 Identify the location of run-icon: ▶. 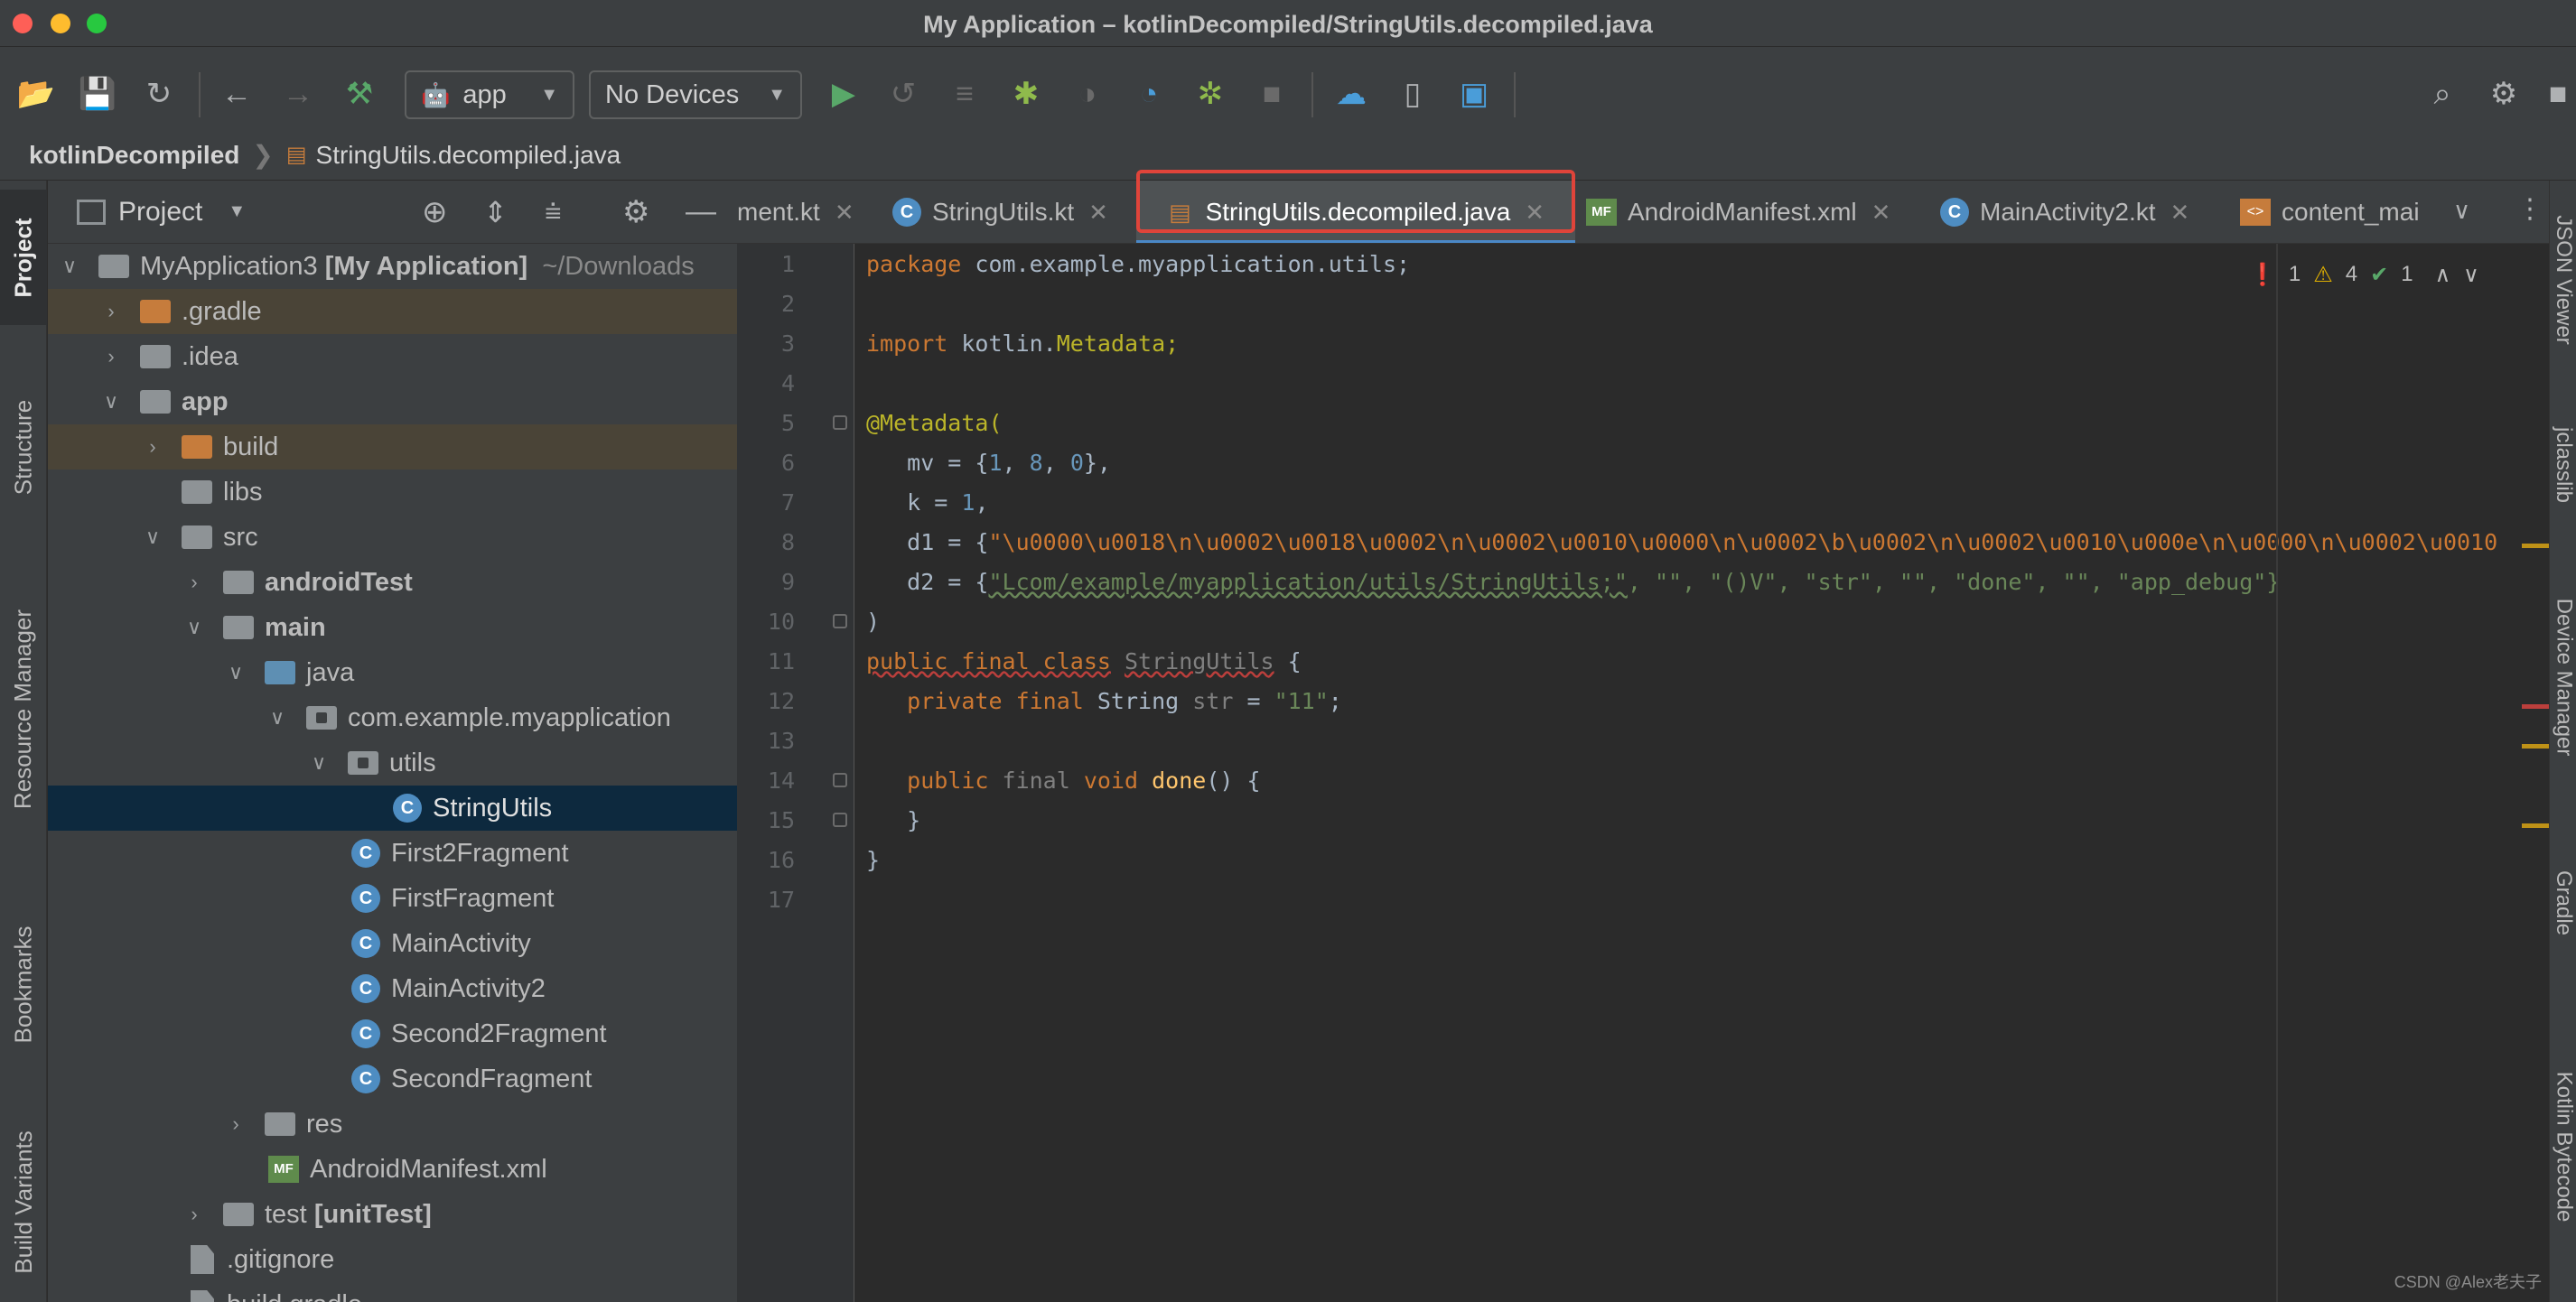
(843, 94).